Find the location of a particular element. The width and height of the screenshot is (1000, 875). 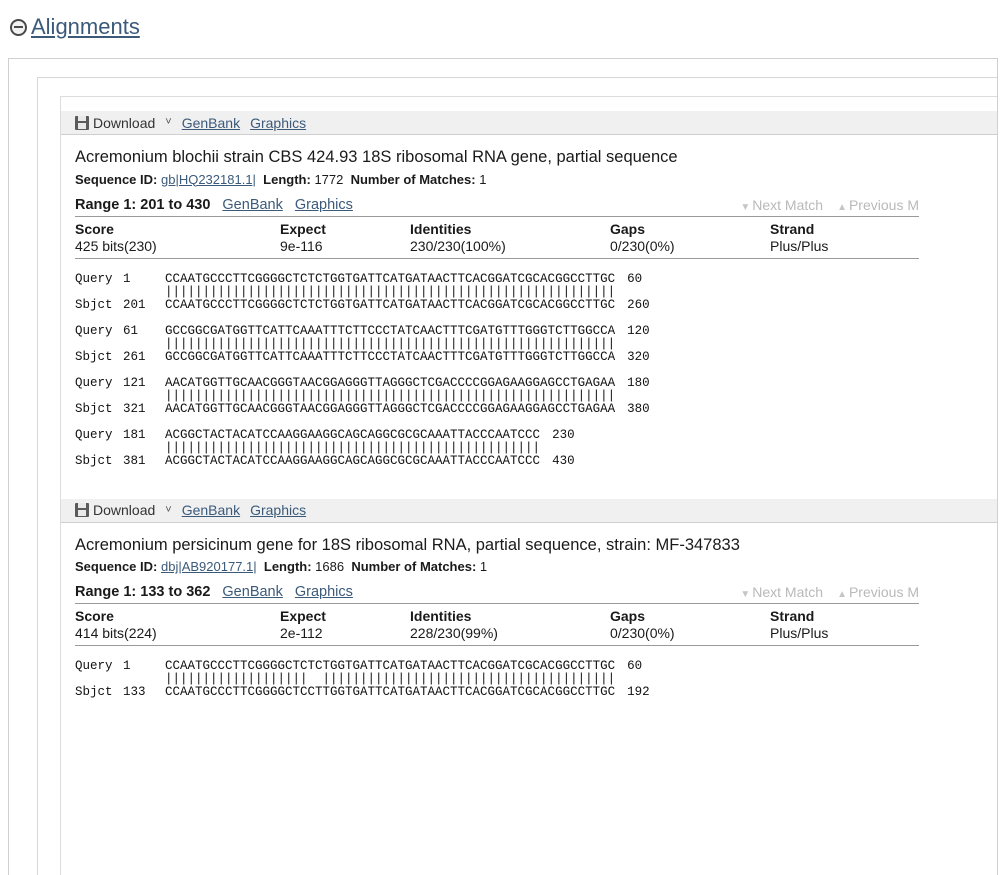

stats-header-gaps: Gaps is located at coordinates (628, 228).